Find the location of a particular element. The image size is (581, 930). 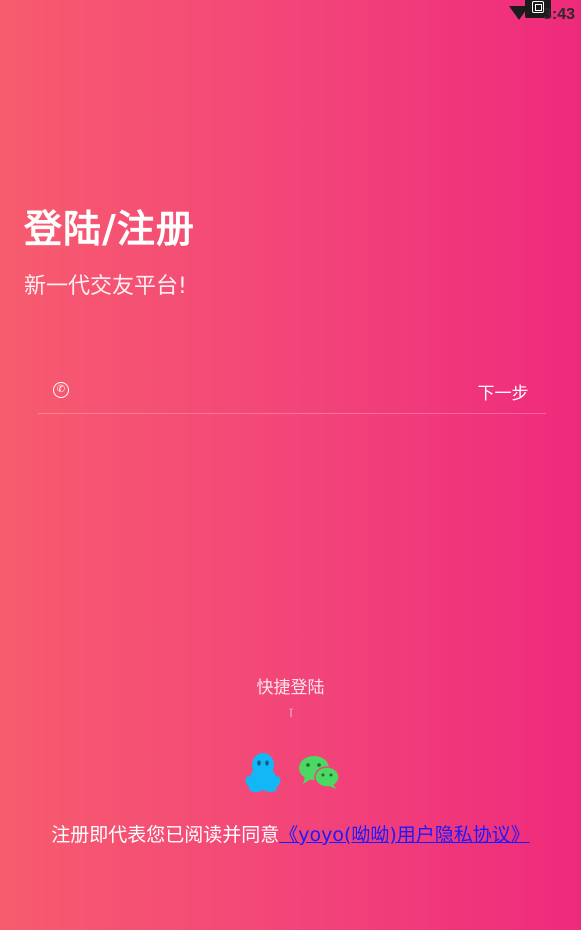

status-bar: 3:43 is located at coordinates (290, 16).